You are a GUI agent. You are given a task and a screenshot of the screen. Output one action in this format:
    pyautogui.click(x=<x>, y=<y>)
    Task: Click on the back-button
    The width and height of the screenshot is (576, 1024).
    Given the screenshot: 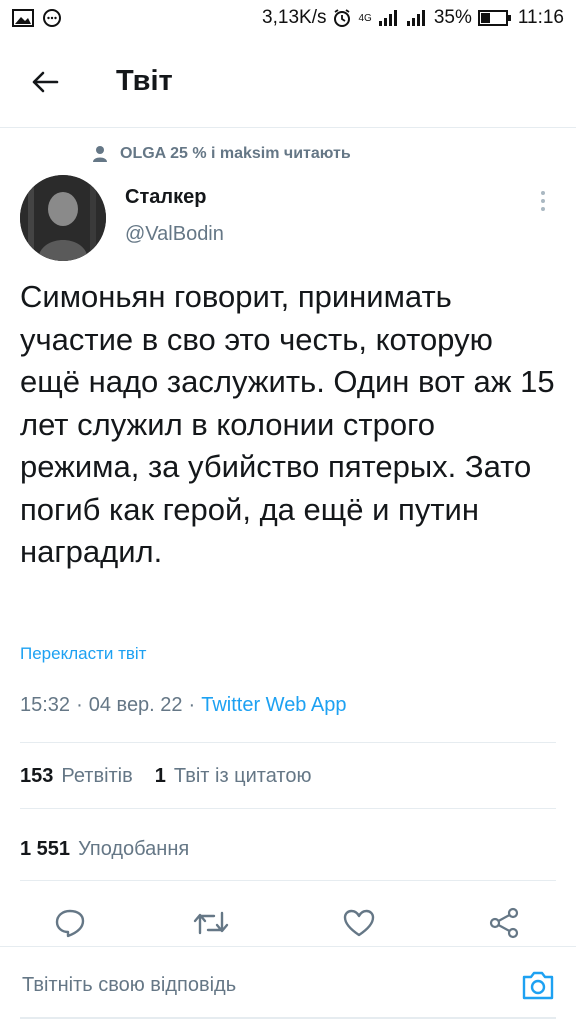 What is the action you would take?
    pyautogui.click(x=45, y=82)
    